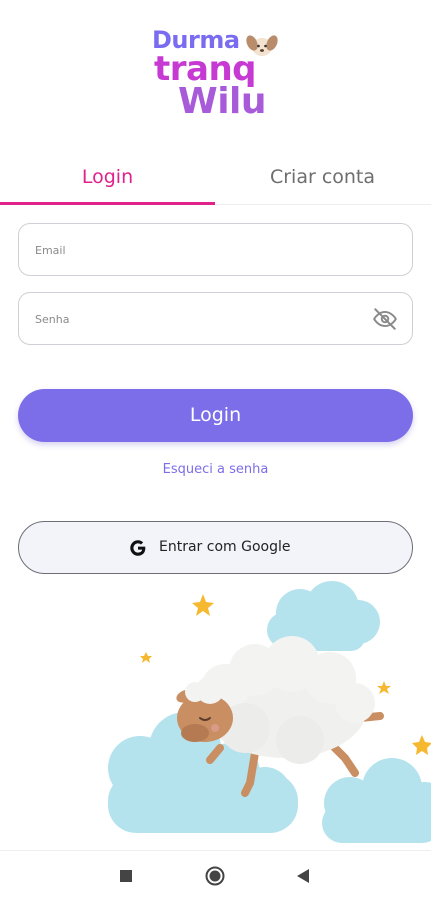 The height and width of the screenshot is (900, 431). What do you see at coordinates (385, 319) in the screenshot?
I see `eye-off-icon` at bounding box center [385, 319].